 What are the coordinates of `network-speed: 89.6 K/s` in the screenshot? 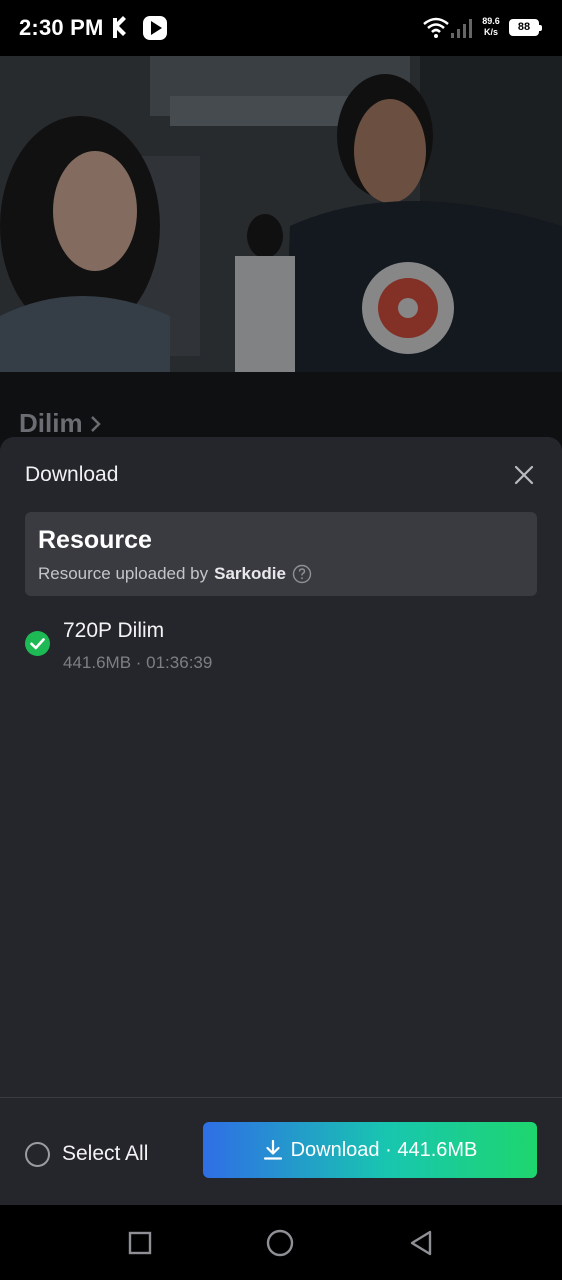 It's located at (491, 27).